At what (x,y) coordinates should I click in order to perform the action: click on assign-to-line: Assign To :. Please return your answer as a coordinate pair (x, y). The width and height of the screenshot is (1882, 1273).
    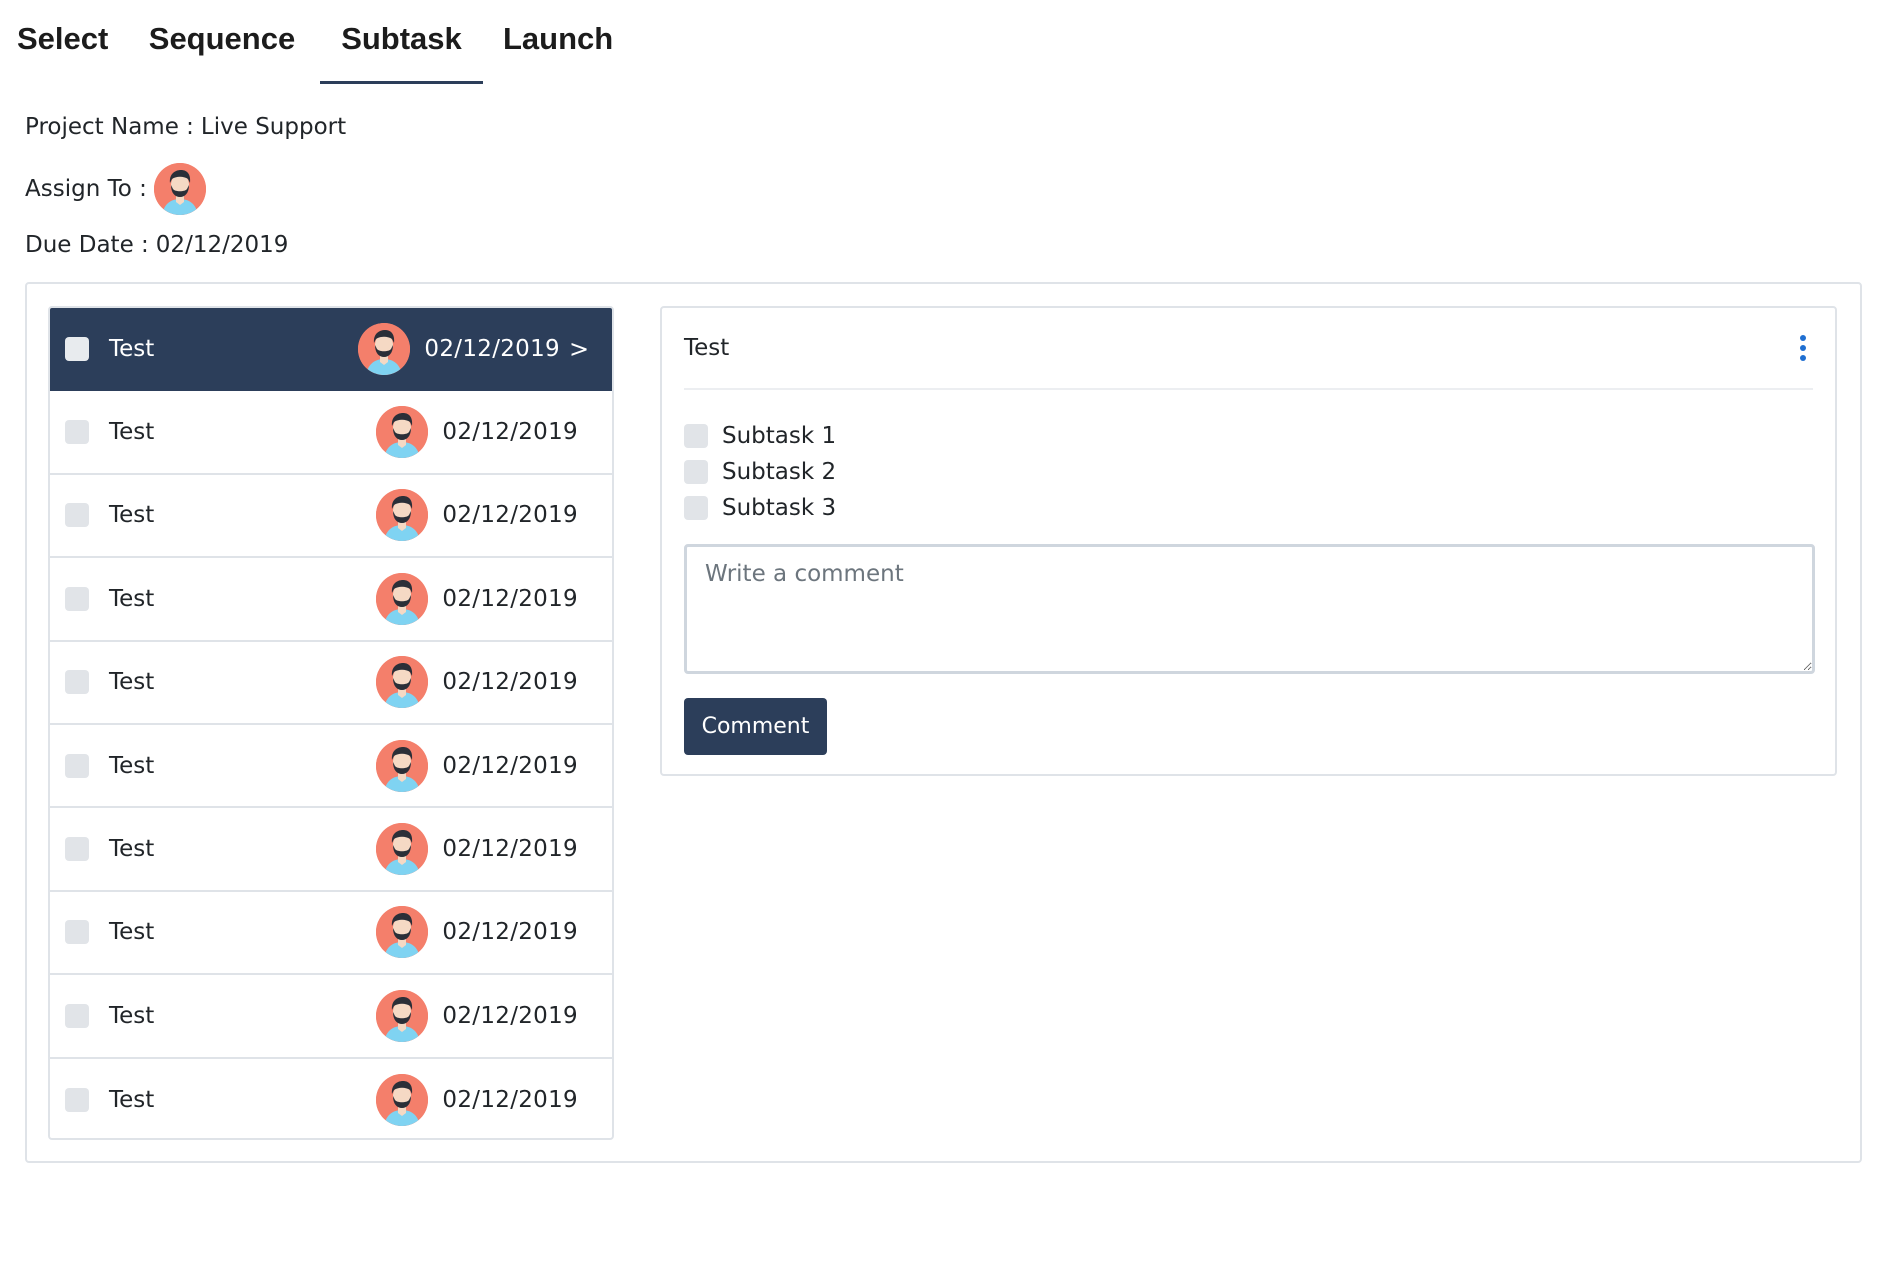
    Looking at the image, I should click on (115, 189).